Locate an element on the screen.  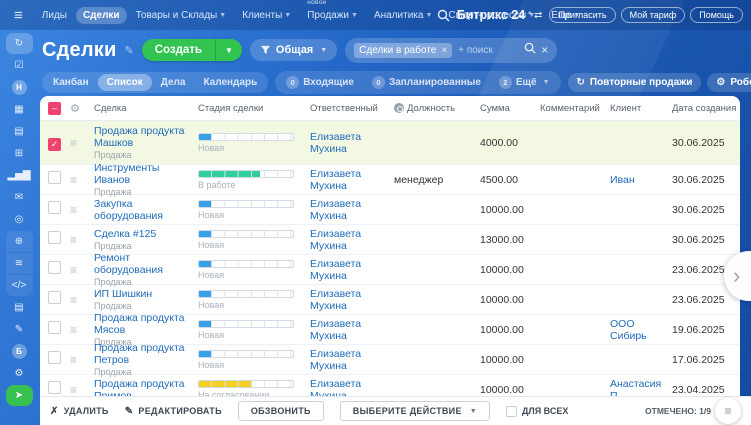
select-all-checkbox: – is located at coordinates (54, 108).